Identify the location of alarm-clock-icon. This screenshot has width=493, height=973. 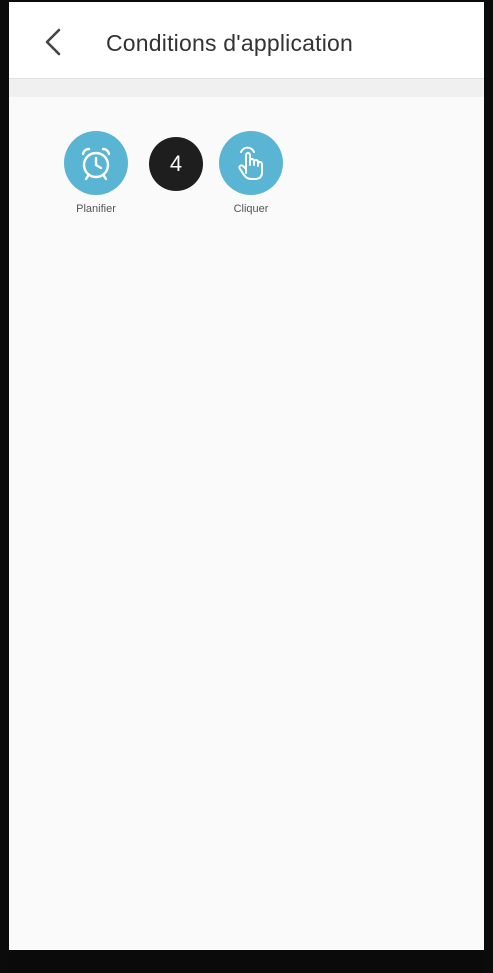
(96, 164).